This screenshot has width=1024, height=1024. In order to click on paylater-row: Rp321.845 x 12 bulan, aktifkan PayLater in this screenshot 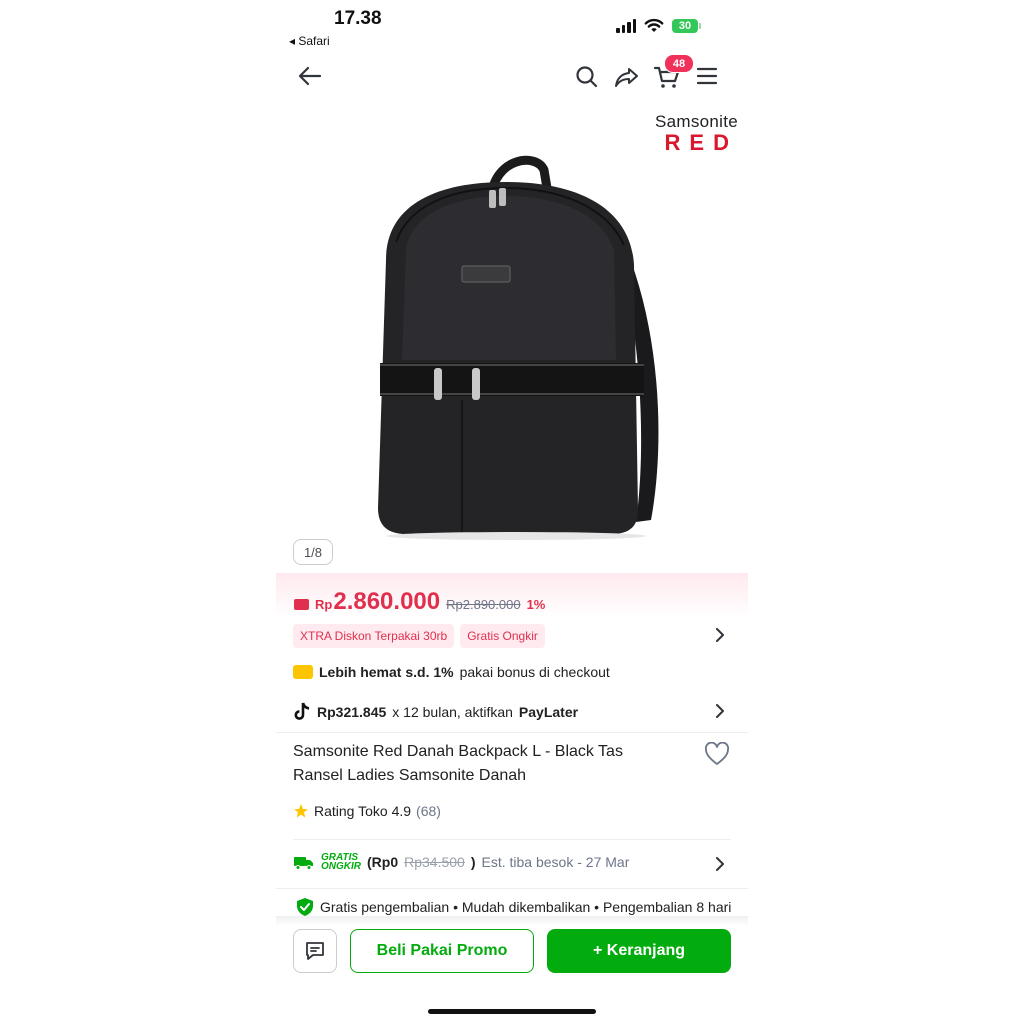, I will do `click(435, 712)`.